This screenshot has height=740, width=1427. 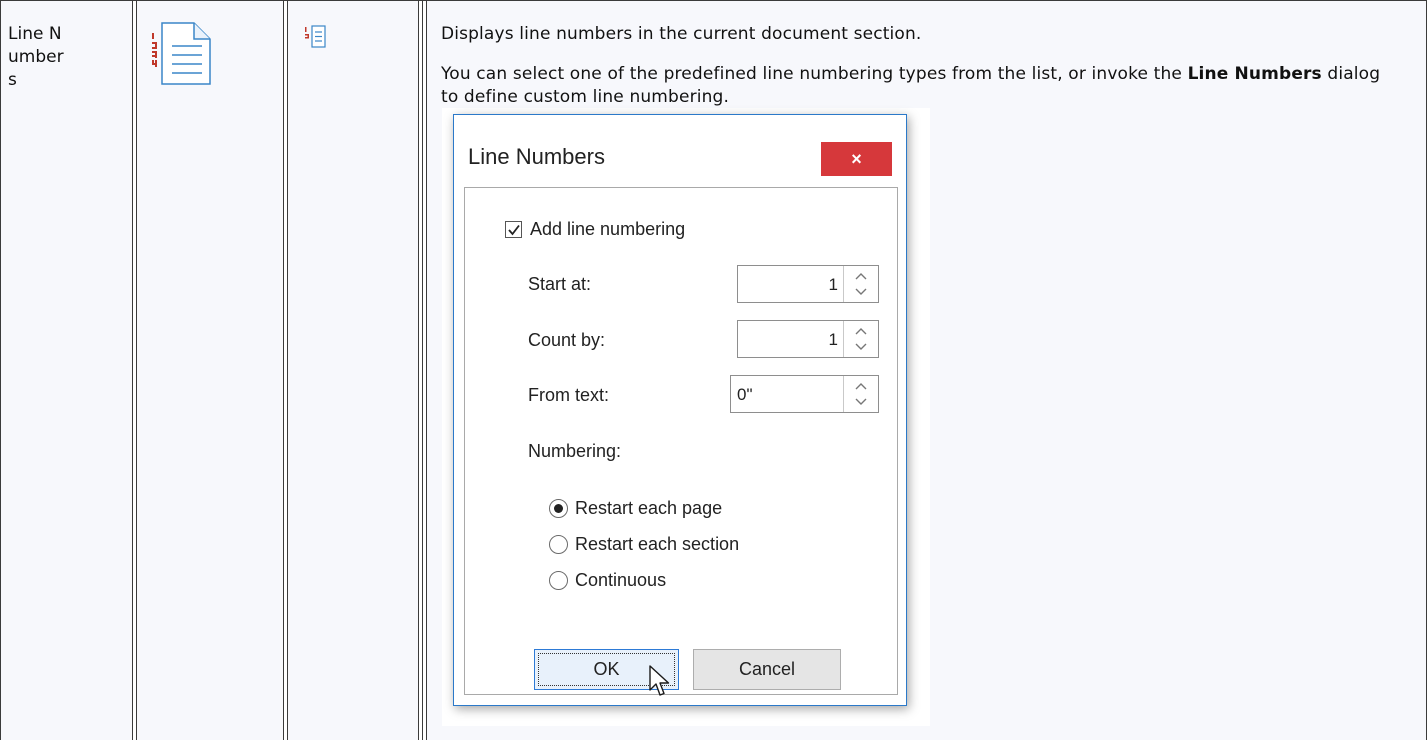 I want to click on count-by-spinner: 1, so click(x=808, y=339).